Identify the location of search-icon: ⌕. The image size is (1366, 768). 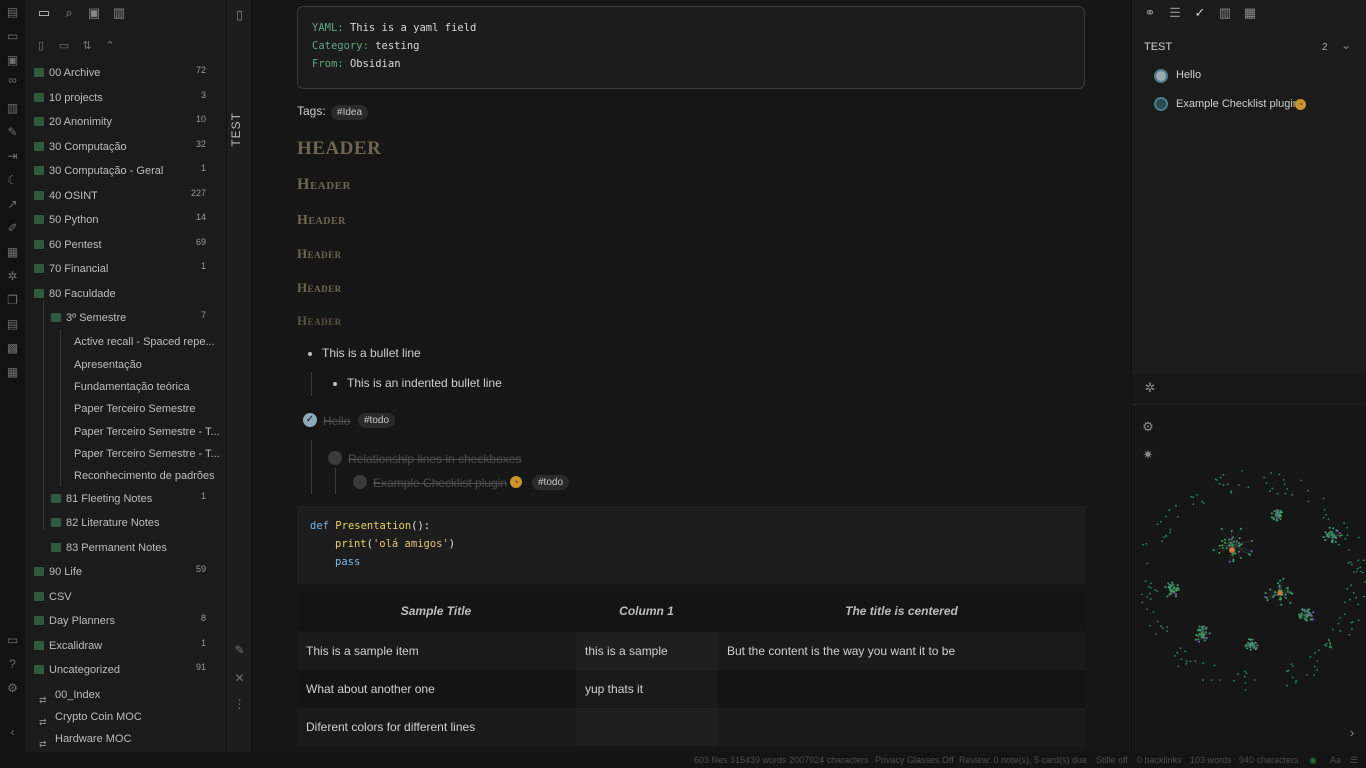
(69, 13).